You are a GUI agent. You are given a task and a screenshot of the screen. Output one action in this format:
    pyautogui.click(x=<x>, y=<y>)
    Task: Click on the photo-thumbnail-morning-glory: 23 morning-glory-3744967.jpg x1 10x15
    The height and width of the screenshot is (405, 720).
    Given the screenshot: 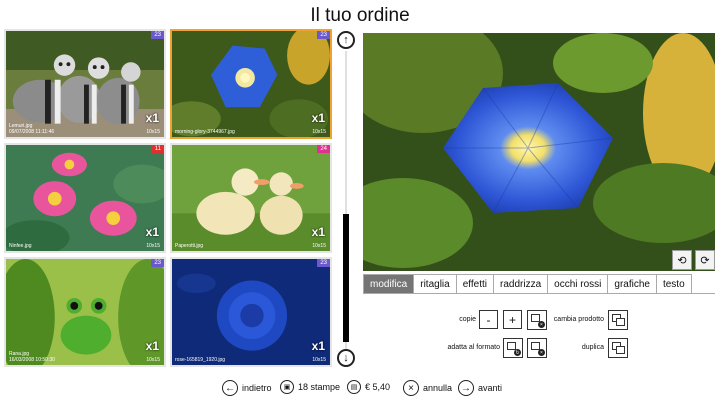 What is the action you would take?
    pyautogui.click(x=251, y=84)
    